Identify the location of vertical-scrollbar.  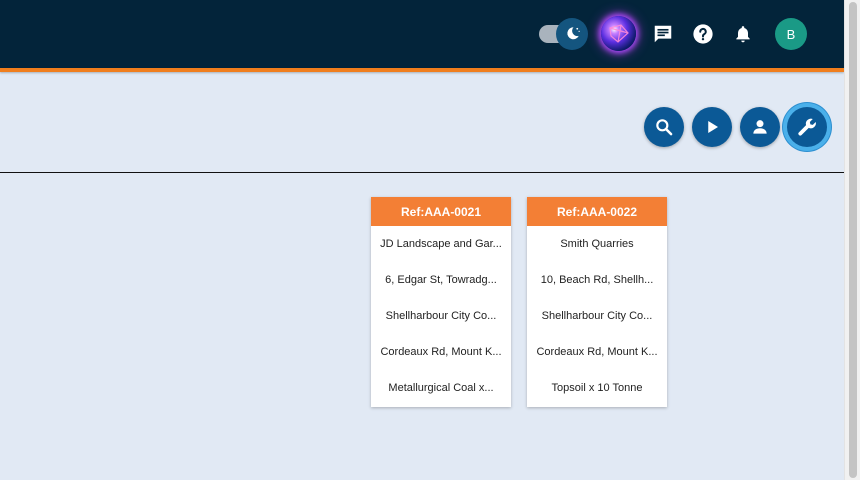
(852, 240).